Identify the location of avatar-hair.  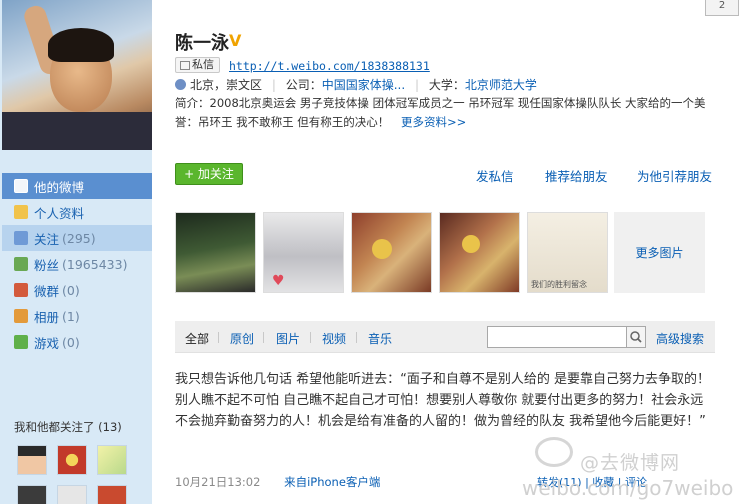
(81, 45).